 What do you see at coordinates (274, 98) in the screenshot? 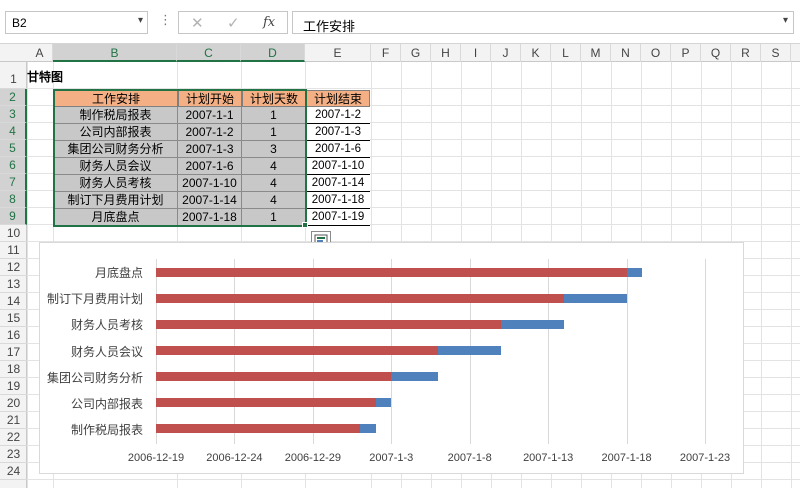
I see `table-header-cell: 计划天数` at bounding box center [274, 98].